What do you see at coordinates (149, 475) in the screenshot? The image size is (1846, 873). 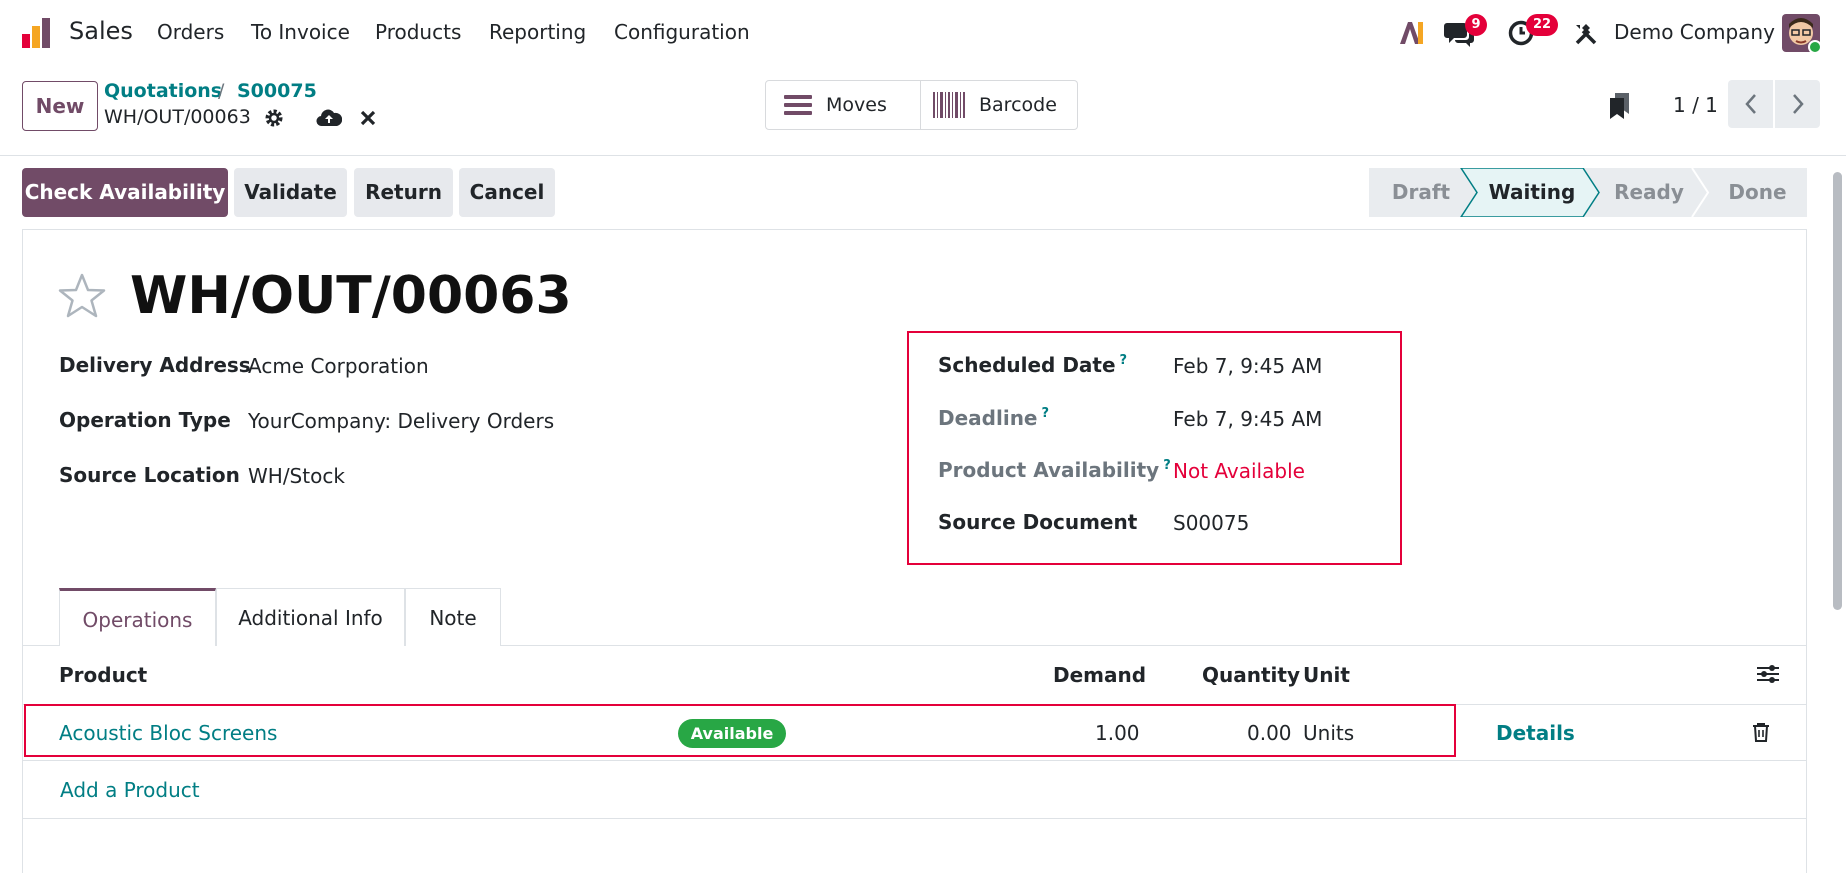 I see `source-location-label: Source Location` at bounding box center [149, 475].